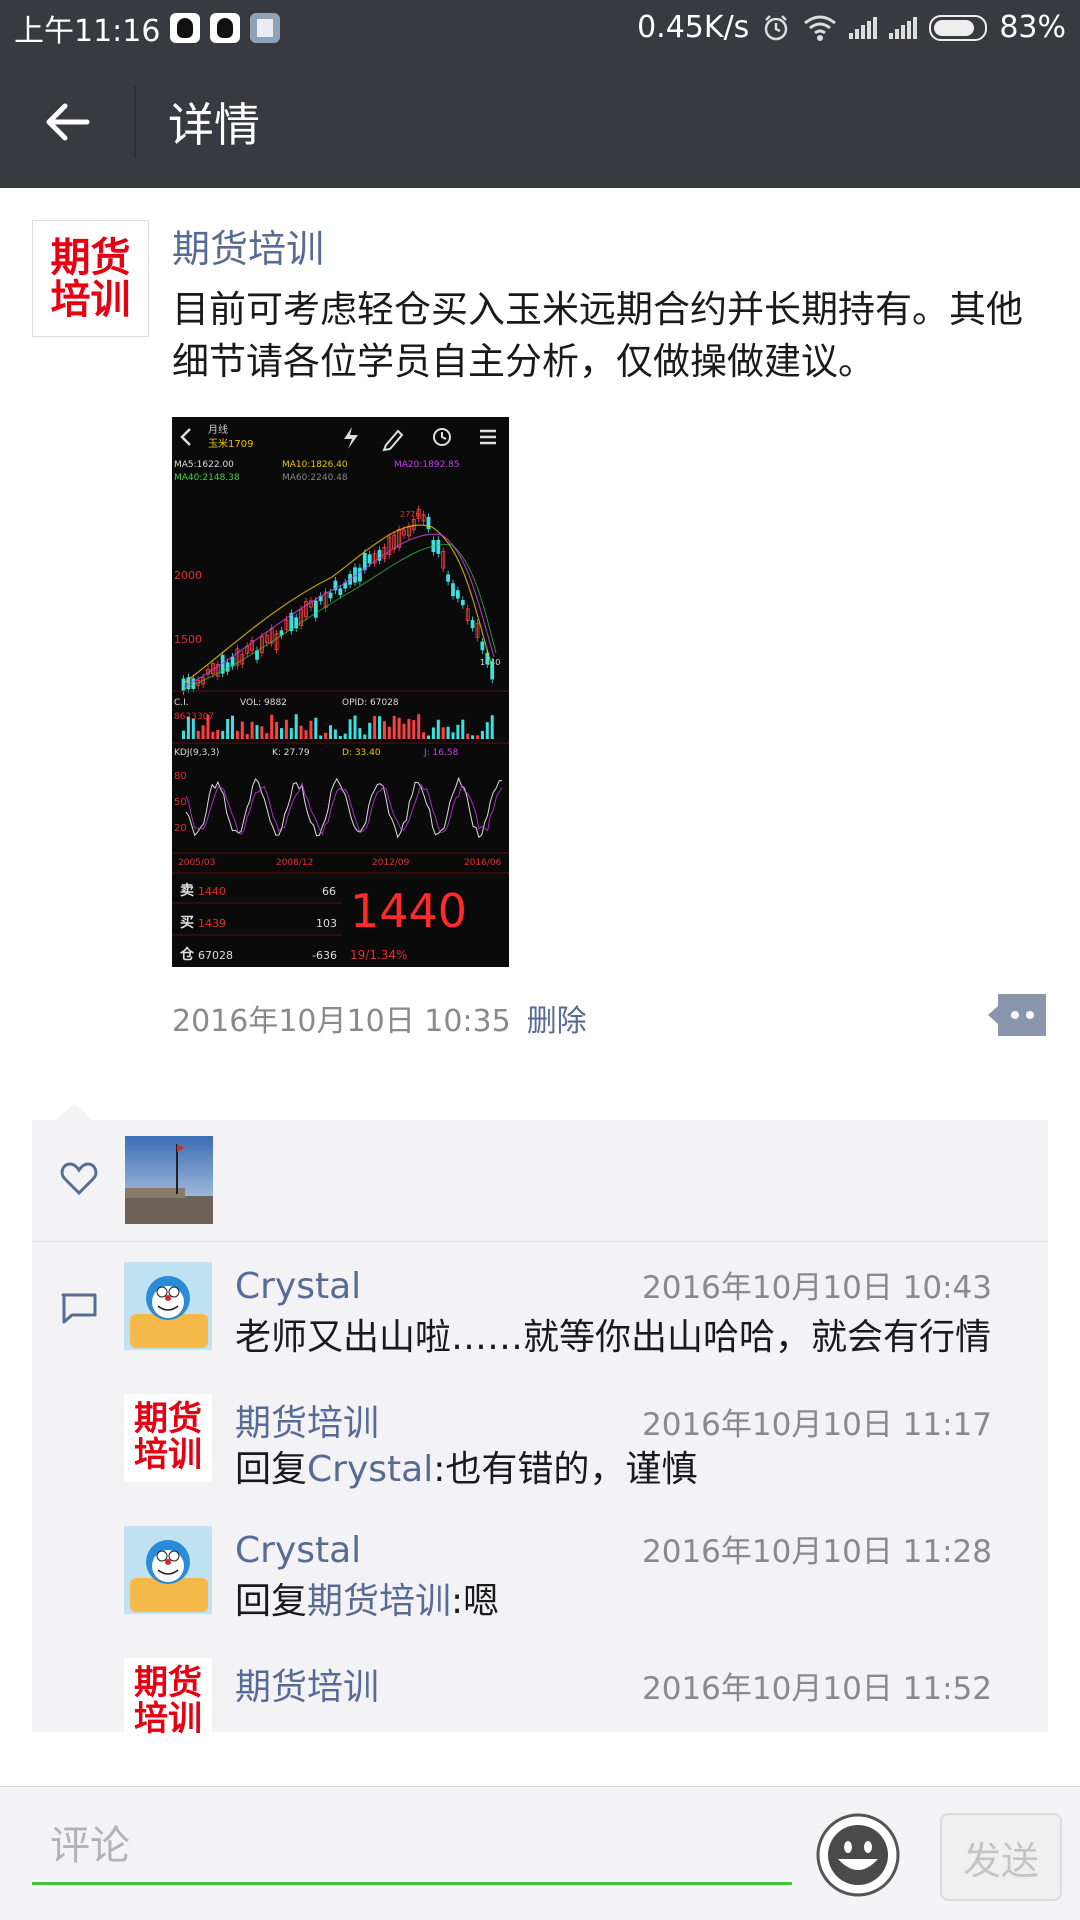 This screenshot has width=1080, height=1920. Describe the element at coordinates (1001, 1857) in the screenshot. I see `send-button: 发送` at that location.